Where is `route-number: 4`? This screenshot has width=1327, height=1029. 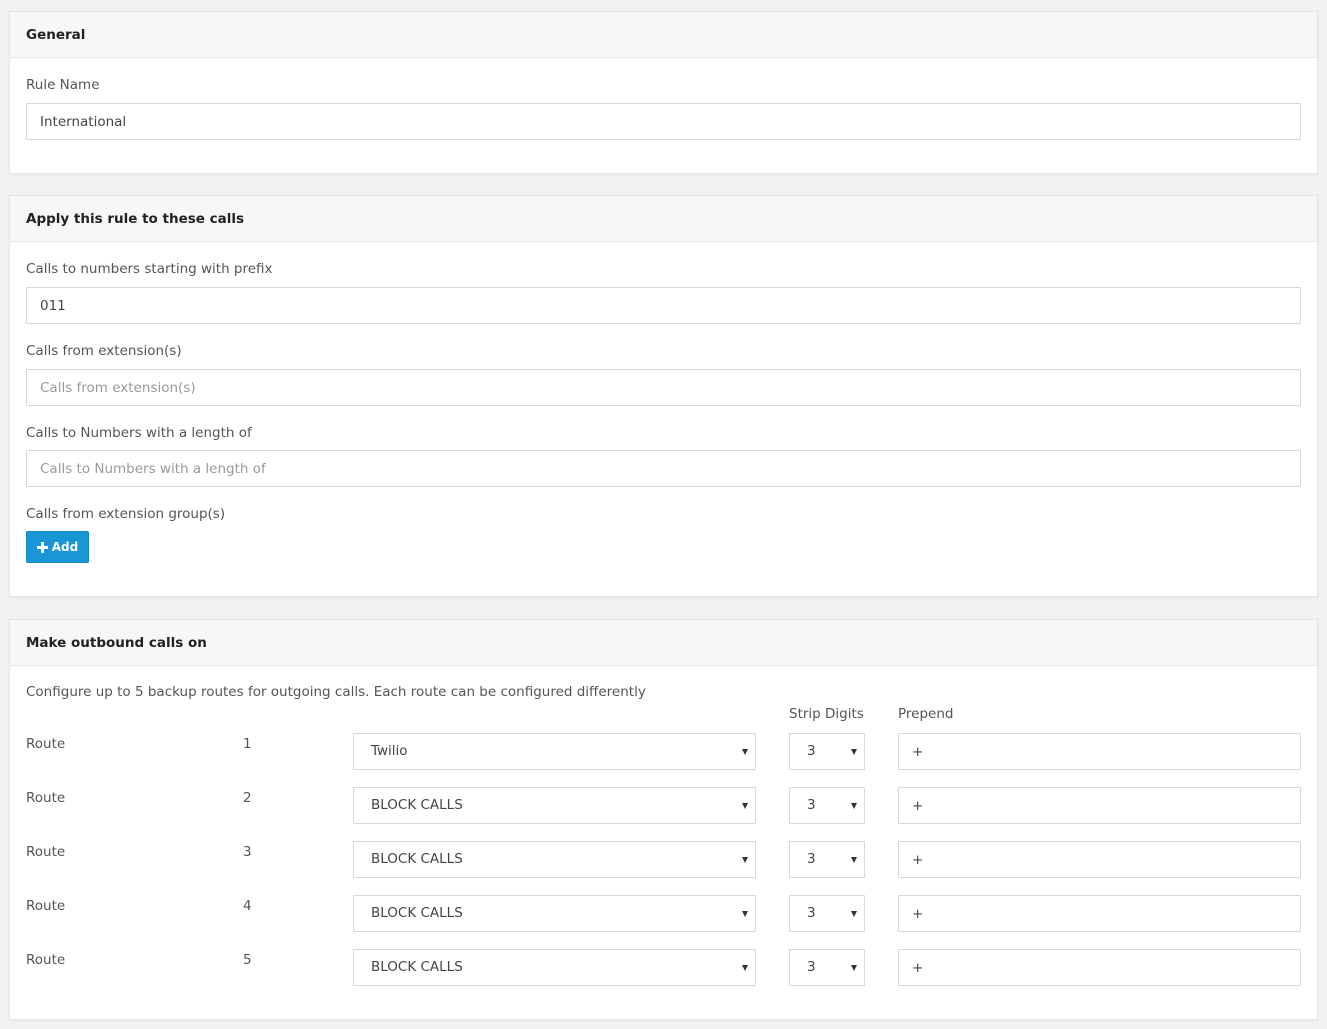 route-number: 4 is located at coordinates (247, 906).